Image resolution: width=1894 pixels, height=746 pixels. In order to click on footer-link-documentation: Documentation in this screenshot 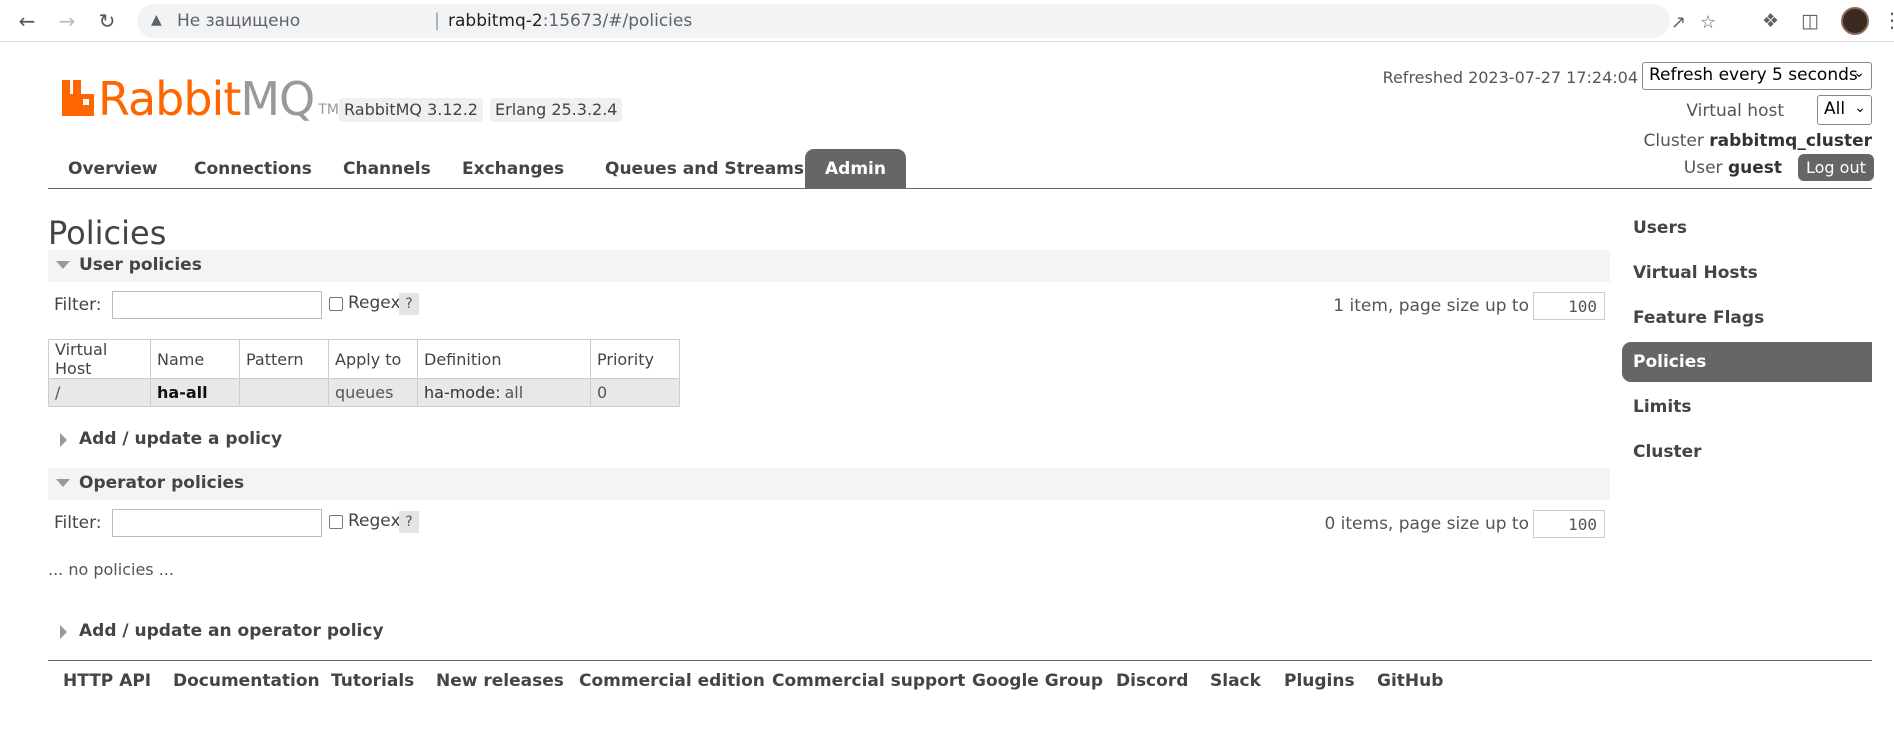, I will do `click(246, 681)`.